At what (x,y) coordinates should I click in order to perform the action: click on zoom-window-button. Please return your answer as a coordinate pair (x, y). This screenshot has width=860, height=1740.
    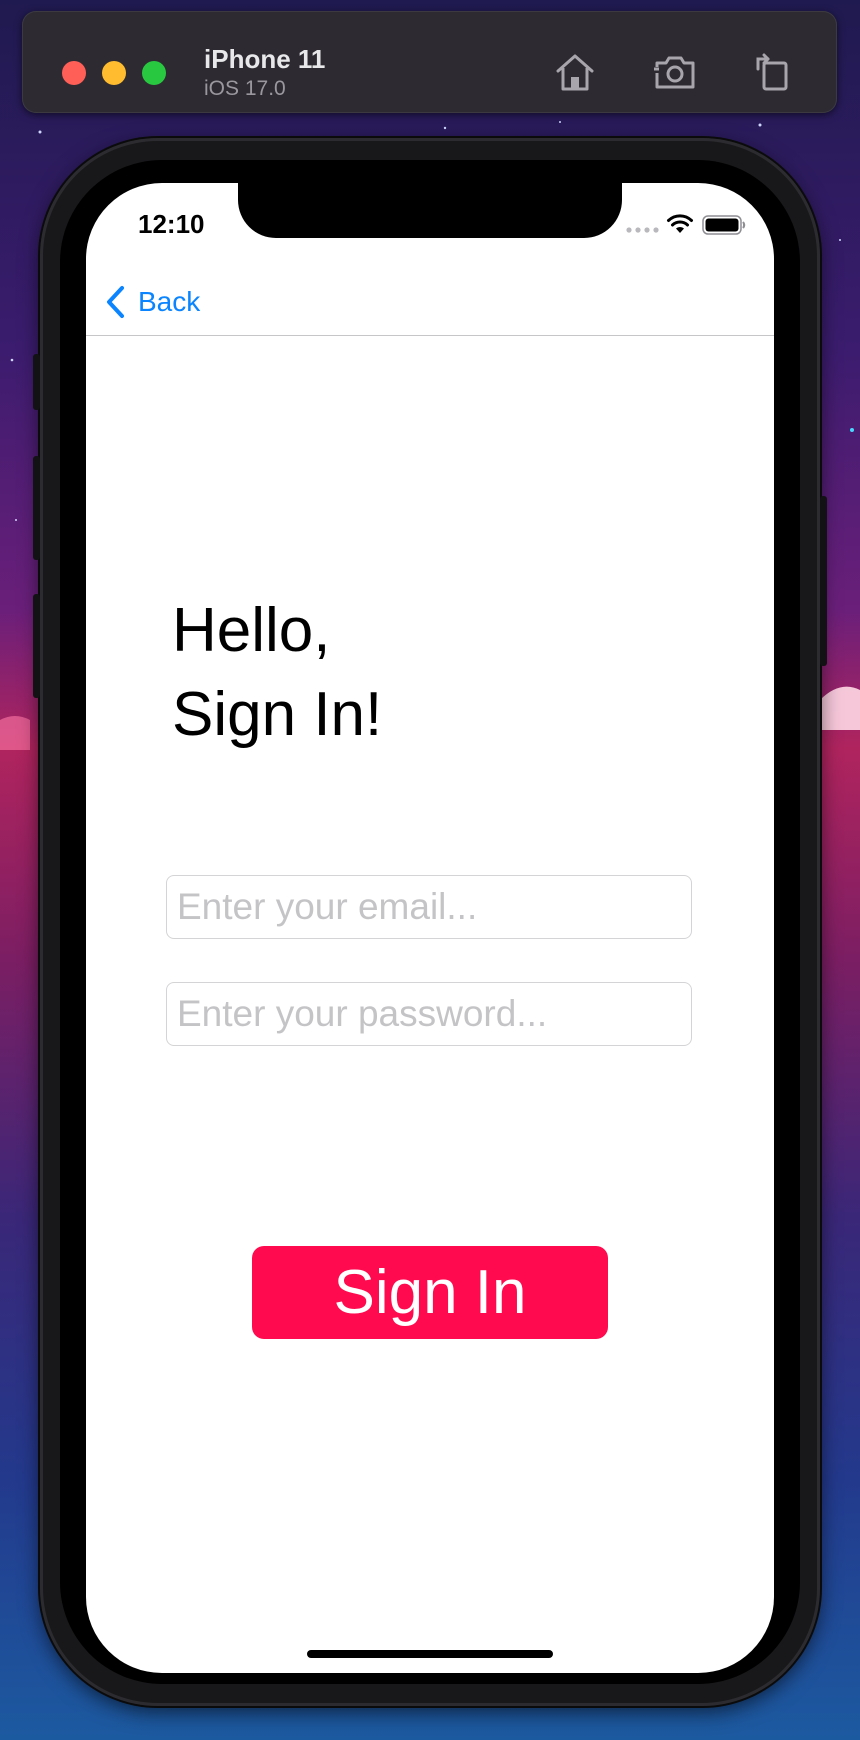
    Looking at the image, I should click on (154, 73).